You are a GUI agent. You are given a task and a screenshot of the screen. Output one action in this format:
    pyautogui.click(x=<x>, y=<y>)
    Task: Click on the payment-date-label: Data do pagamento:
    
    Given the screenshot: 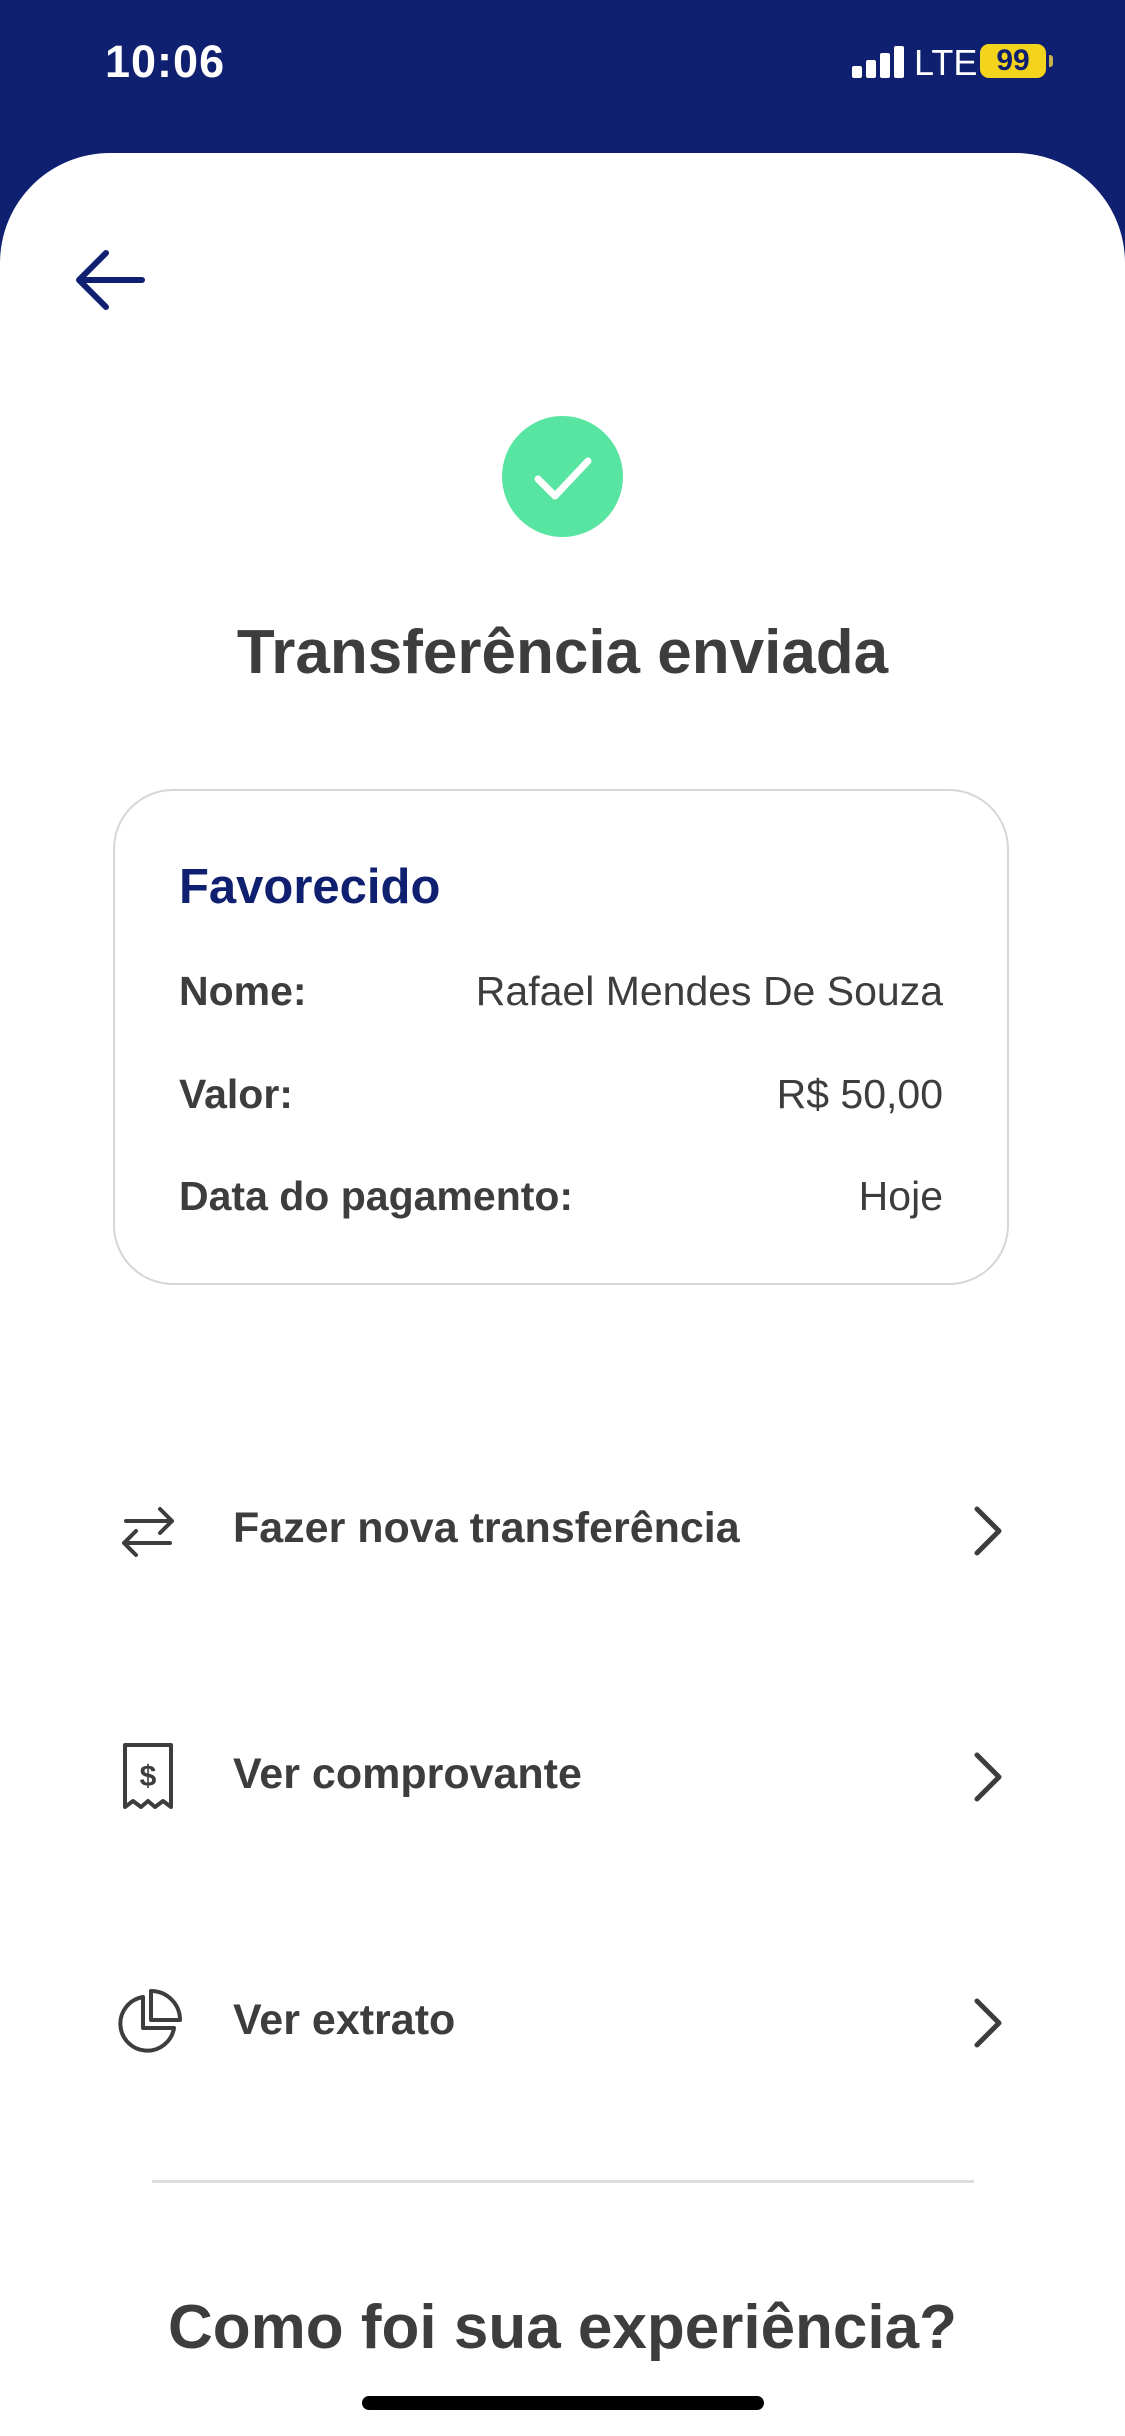 What is the action you would take?
    pyautogui.click(x=376, y=1196)
    